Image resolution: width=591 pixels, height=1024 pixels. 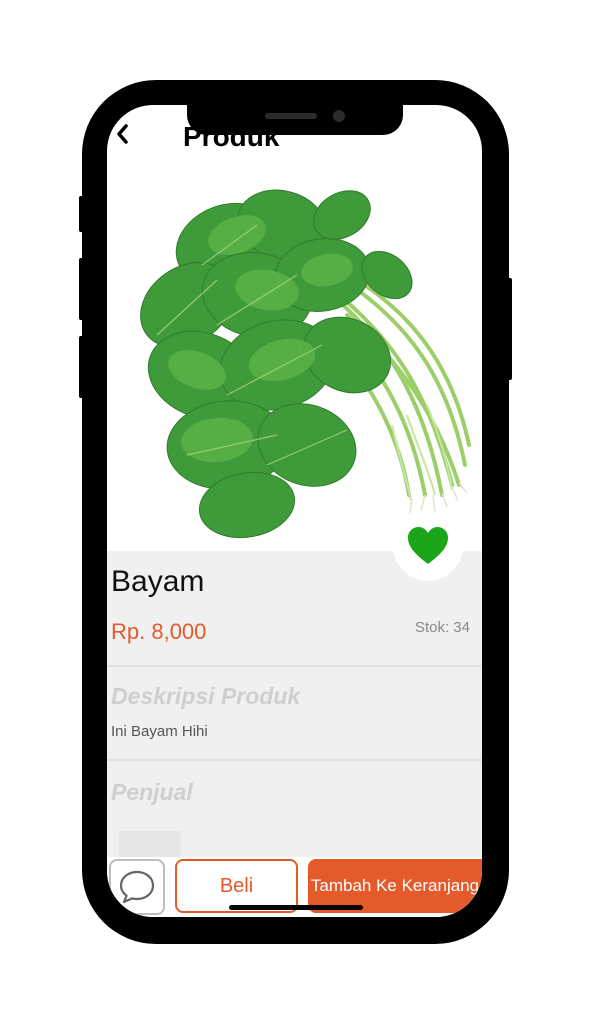 What do you see at coordinates (122, 134) in the screenshot?
I see `chevron-left-icon` at bounding box center [122, 134].